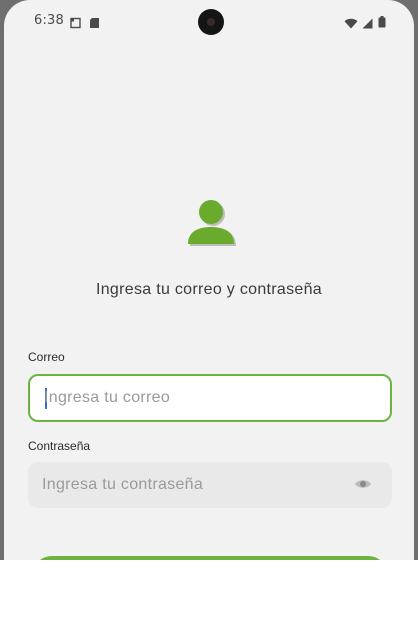 The image size is (418, 624). I want to click on battery-icon, so click(382, 22).